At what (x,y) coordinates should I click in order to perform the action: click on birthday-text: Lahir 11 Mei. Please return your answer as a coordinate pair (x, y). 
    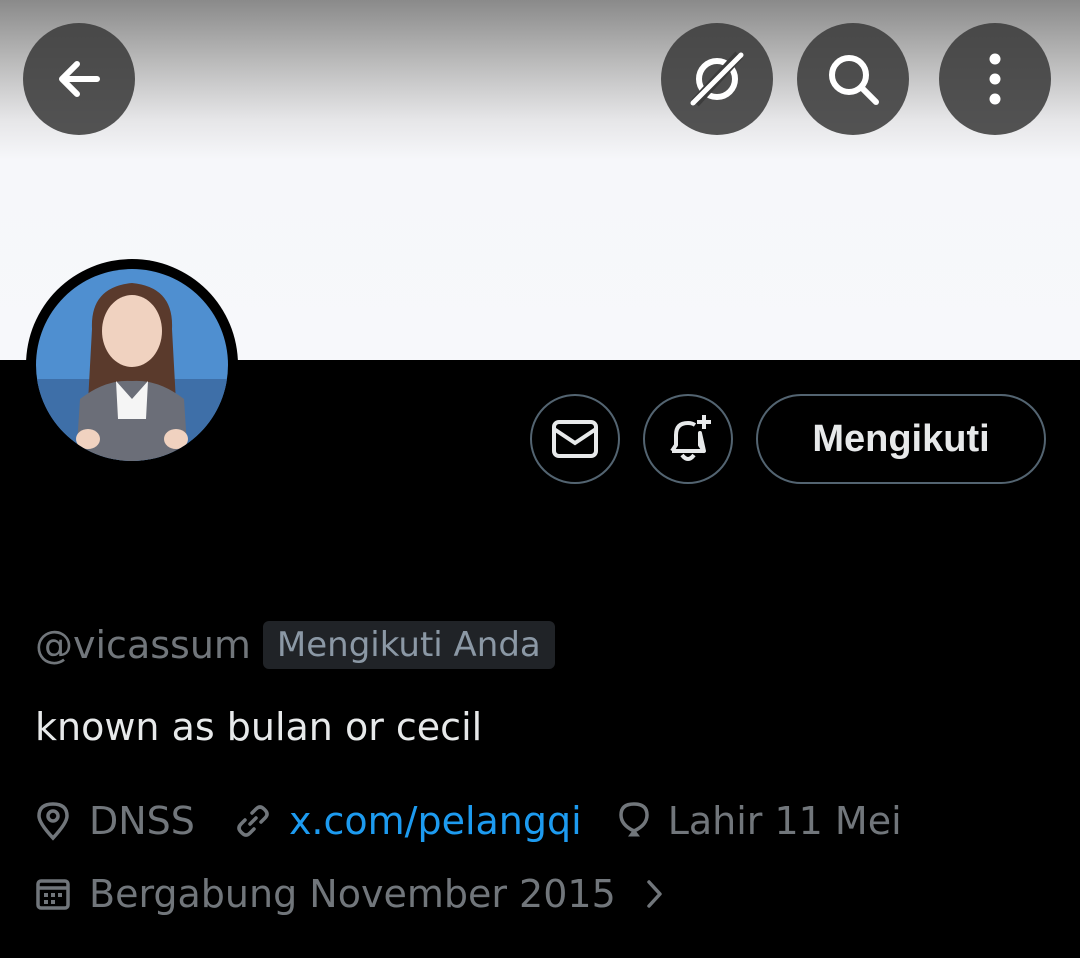
    Looking at the image, I should click on (784, 821).